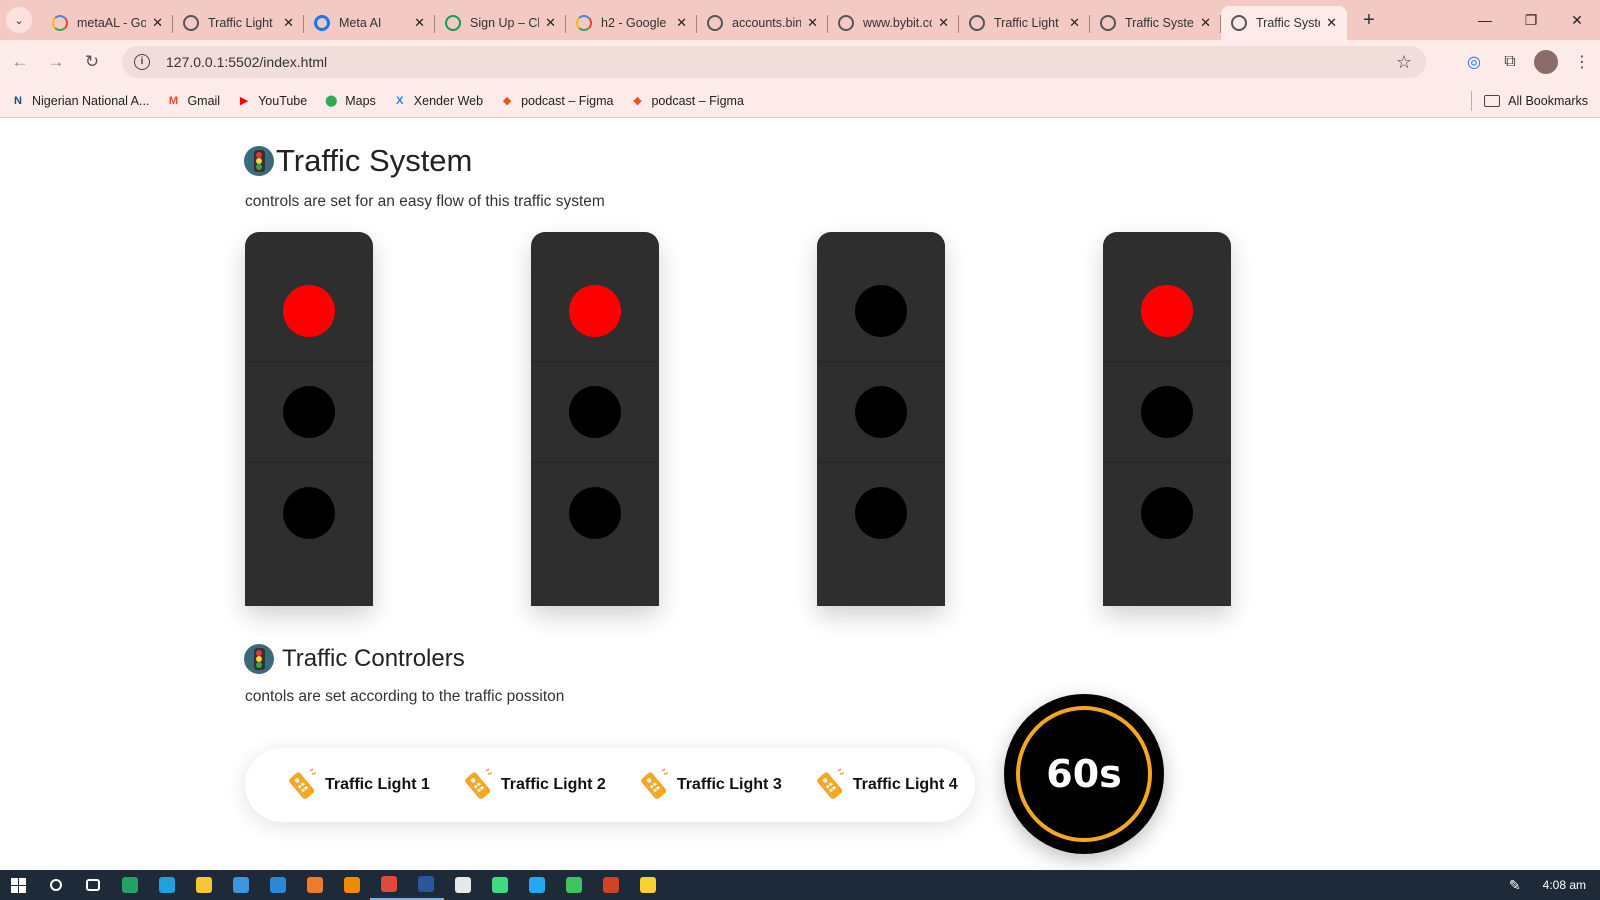  I want to click on back-button: ←, so click(20, 62).